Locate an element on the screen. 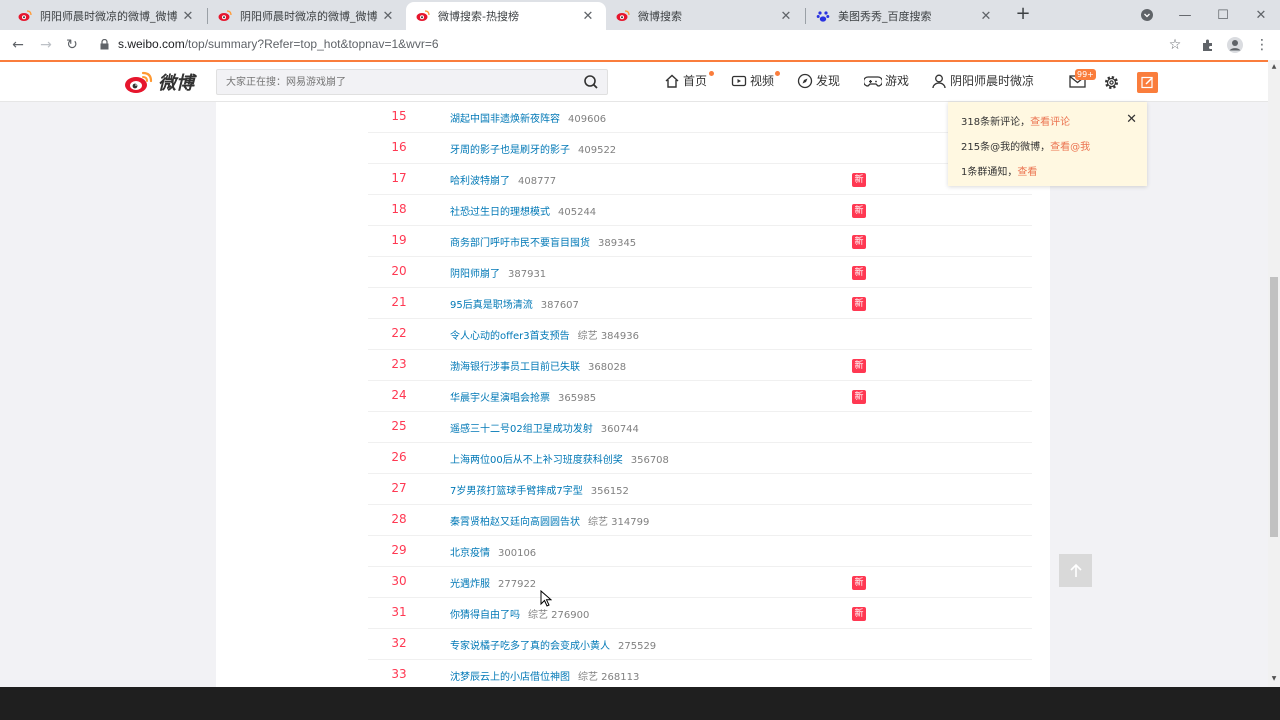  hot-title-text: 牙周的影子也是刷牙的影子 is located at coordinates (510, 150).